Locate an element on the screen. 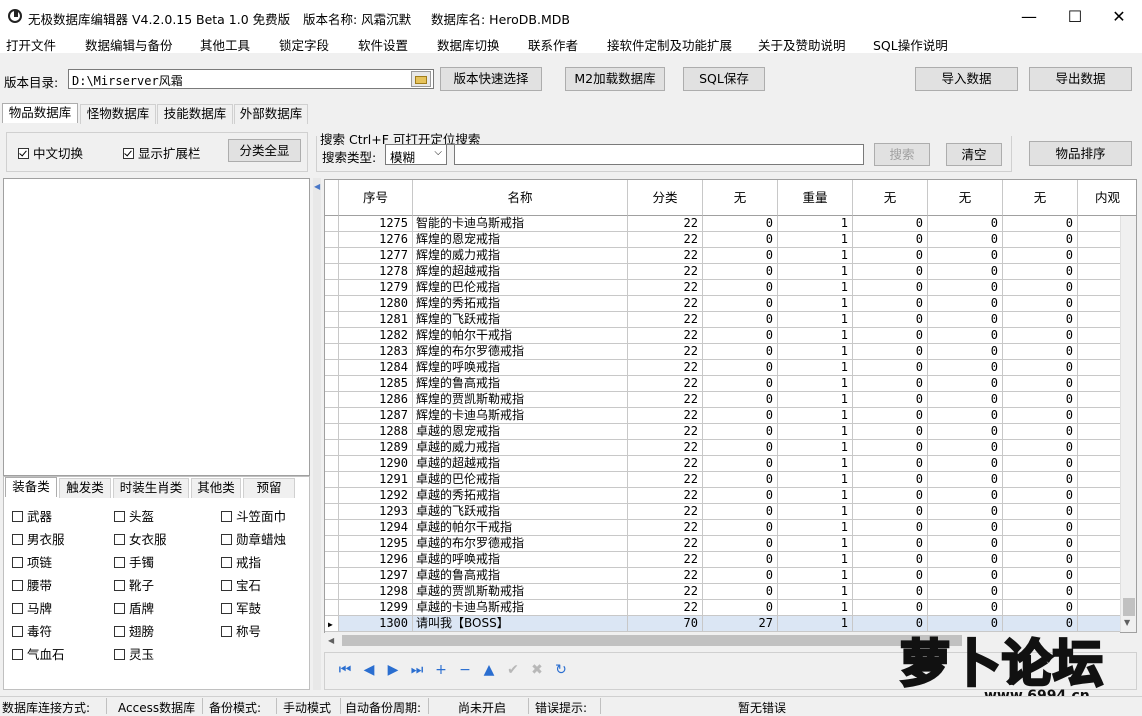 Image resolution: width=1142 pixels, height=716 pixels. menu-contact-author: 联系作者 is located at coordinates (553, 44).